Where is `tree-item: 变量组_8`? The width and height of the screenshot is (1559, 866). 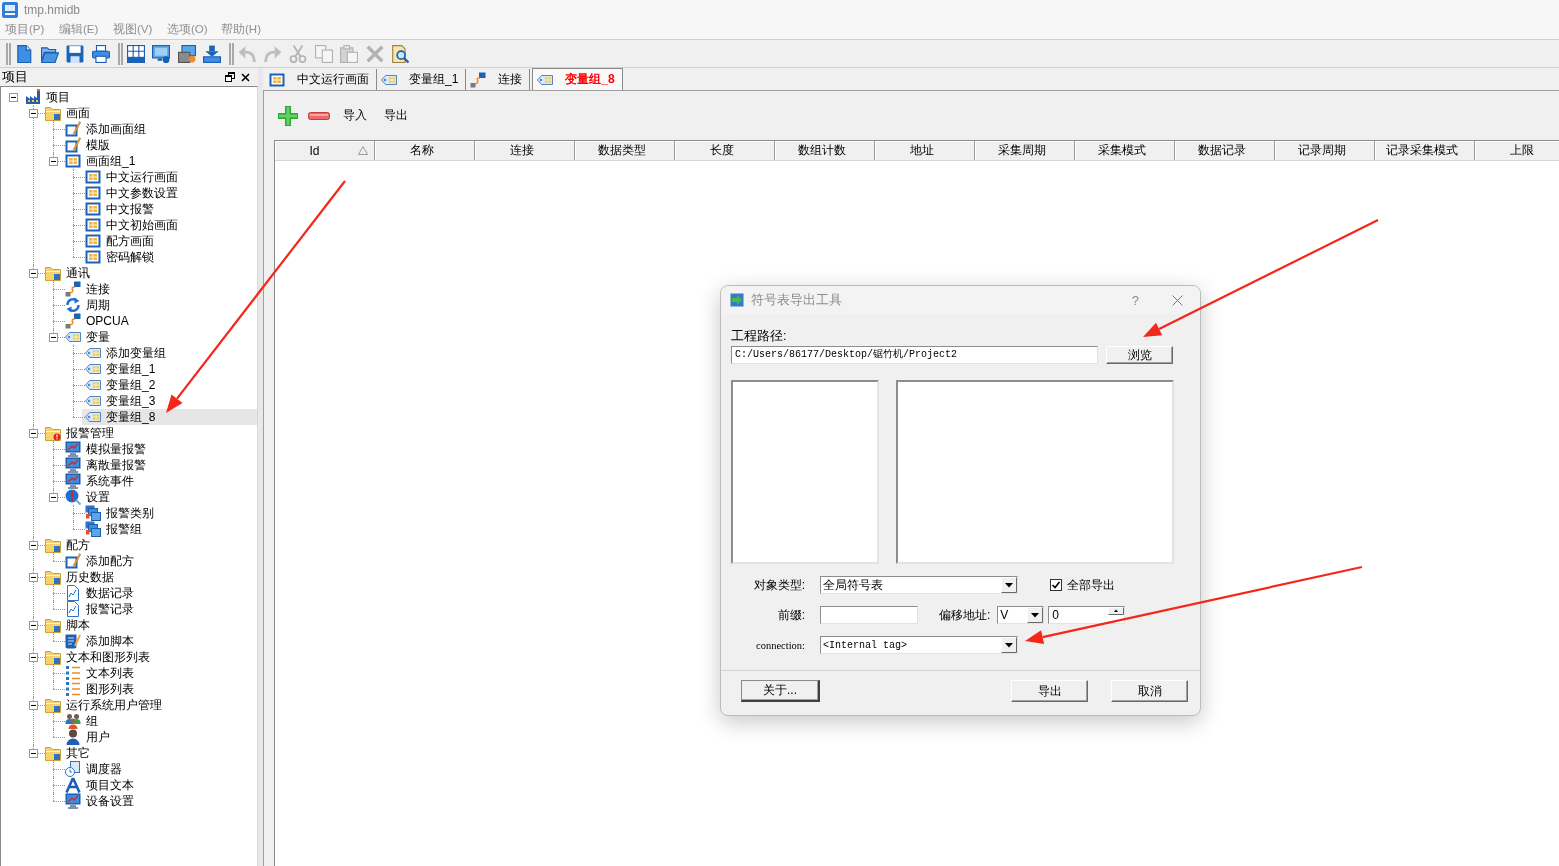
tree-item: 变量组_8 is located at coordinates (169, 417).